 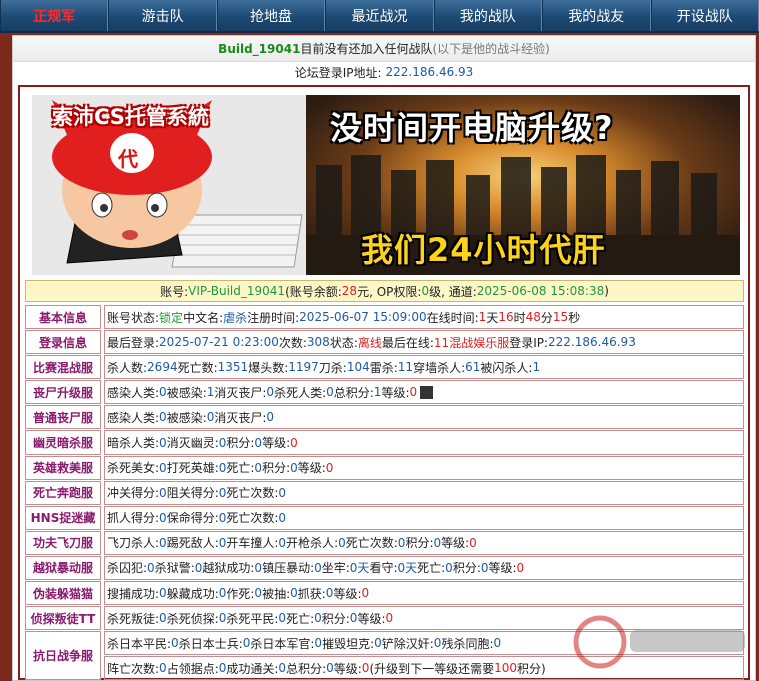 I want to click on nav-create-team: 开设战队, so click(x=704, y=15).